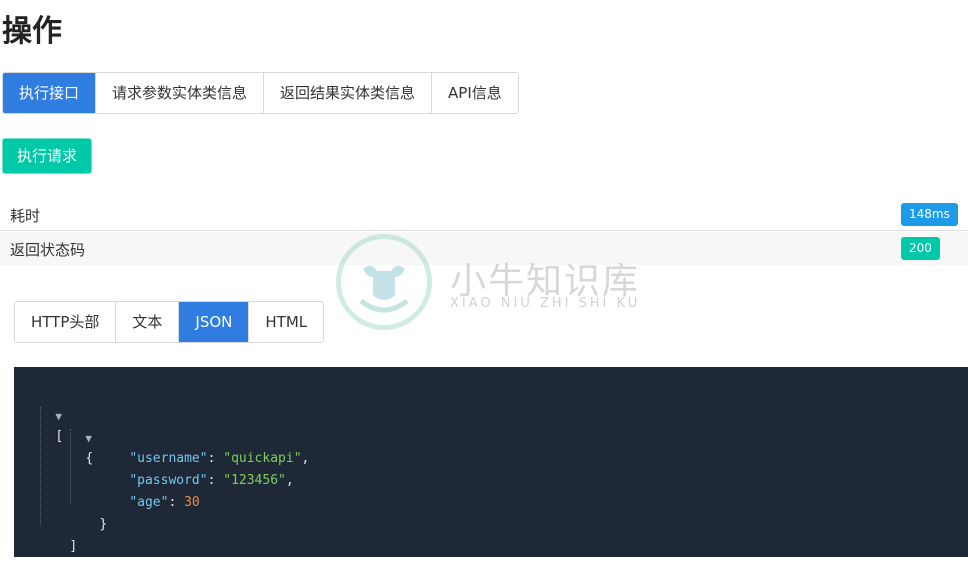 The height and width of the screenshot is (577, 968). I want to click on json-array-open-line: ▼ [, so click(43, 415).